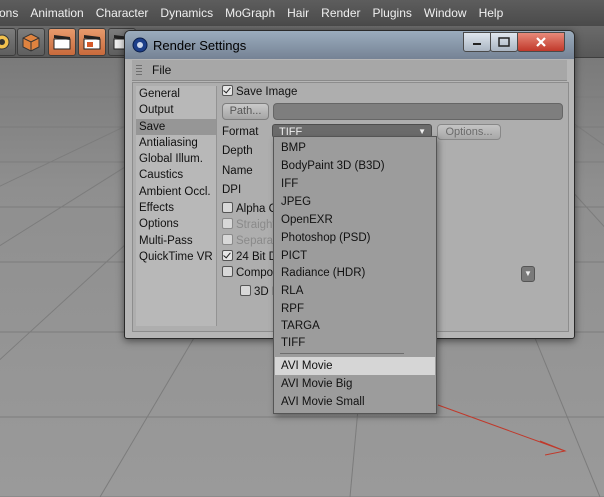  What do you see at coordinates (355, 202) in the screenshot?
I see `format-option-jpeg: JPEG` at bounding box center [355, 202].